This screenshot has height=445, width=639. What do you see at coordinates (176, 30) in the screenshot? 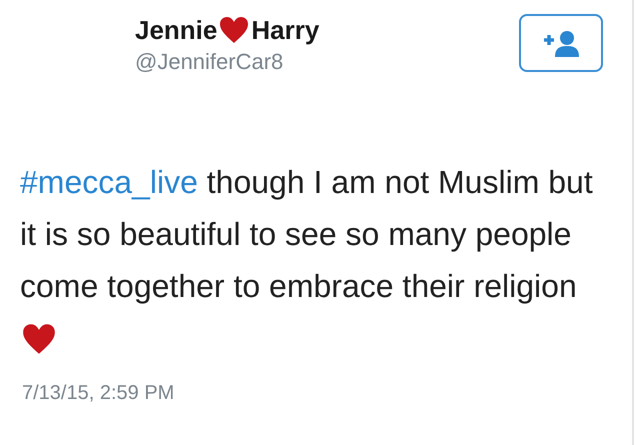
I see `author-name: Jennie` at bounding box center [176, 30].